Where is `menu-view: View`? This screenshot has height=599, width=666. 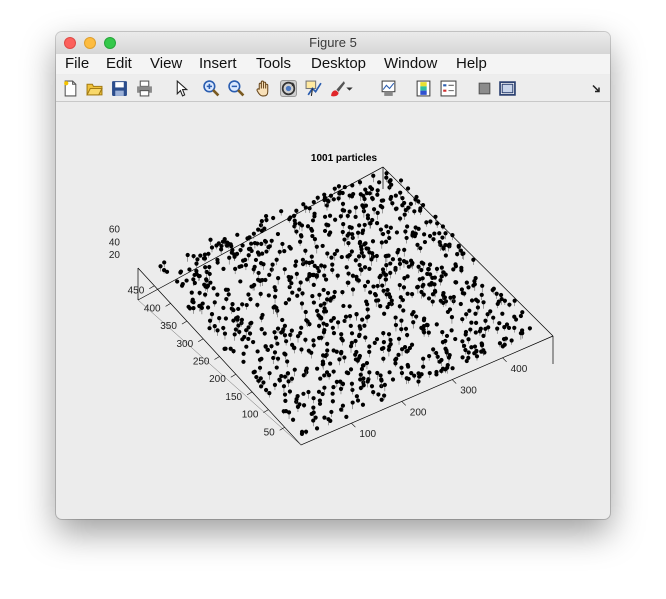
menu-view: View is located at coordinates (166, 63).